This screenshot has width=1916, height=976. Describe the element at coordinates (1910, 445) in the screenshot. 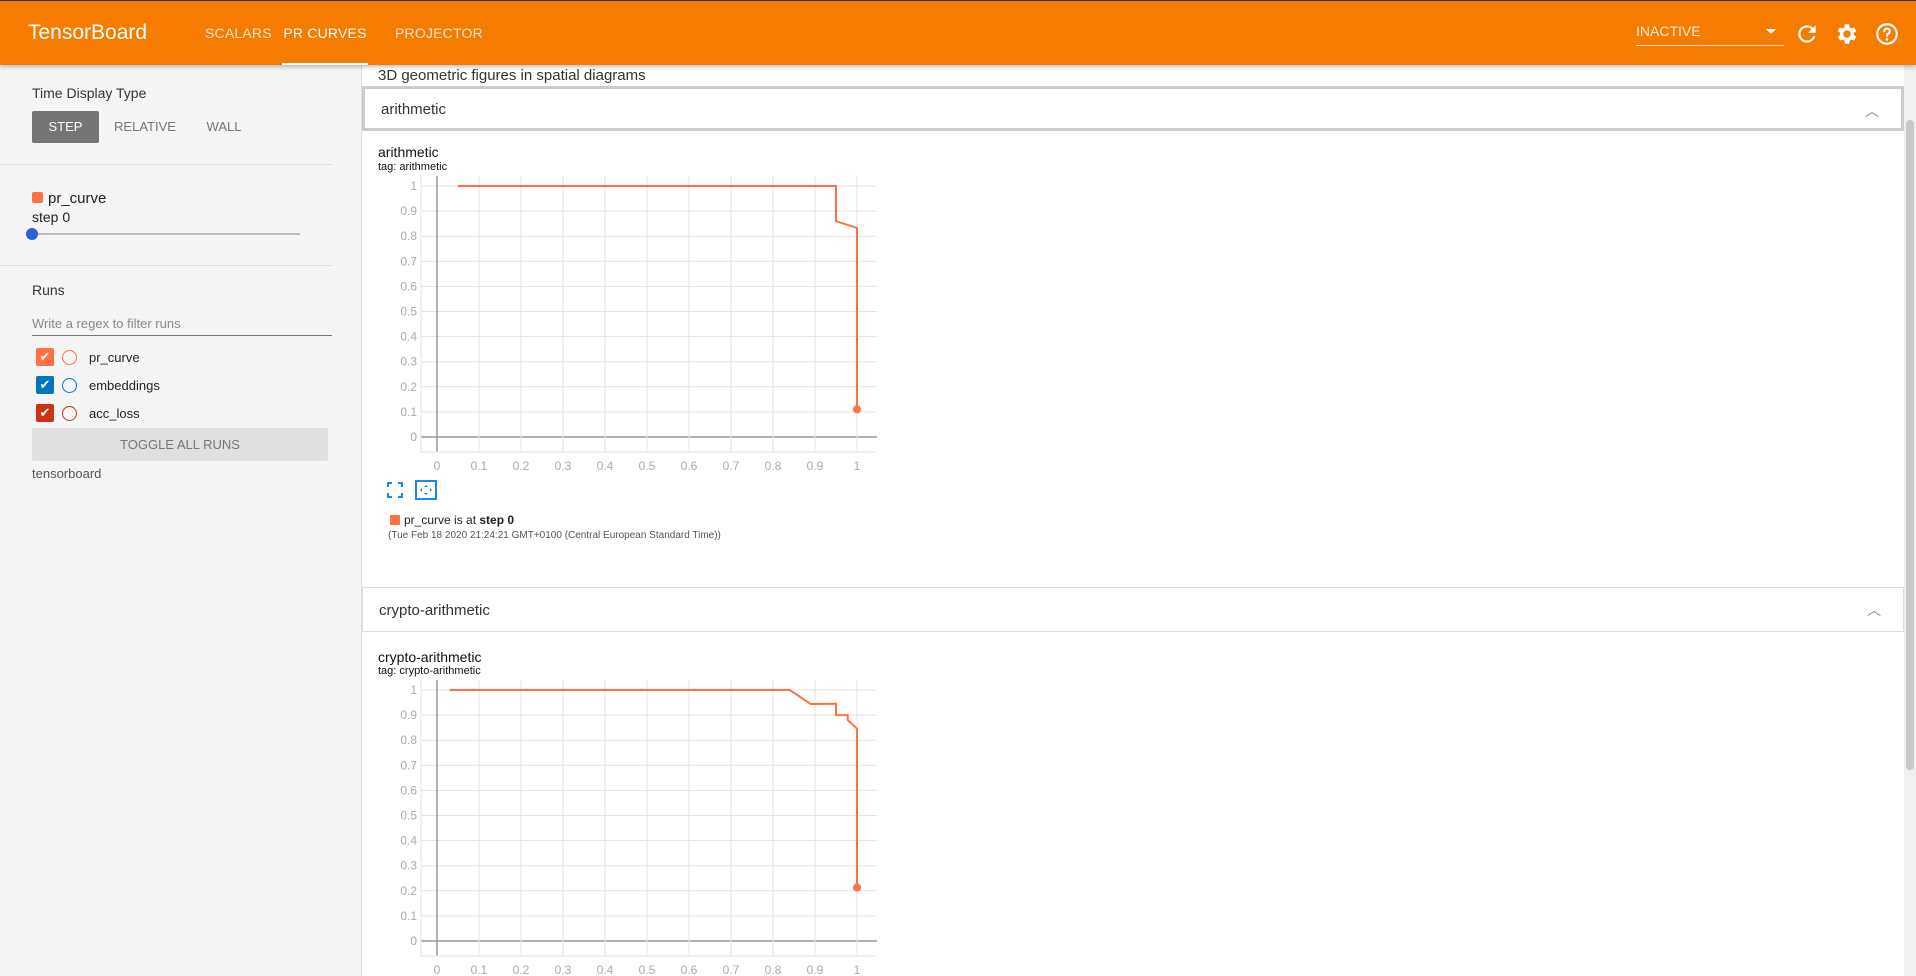

I see `scrollbar-thumb` at that location.